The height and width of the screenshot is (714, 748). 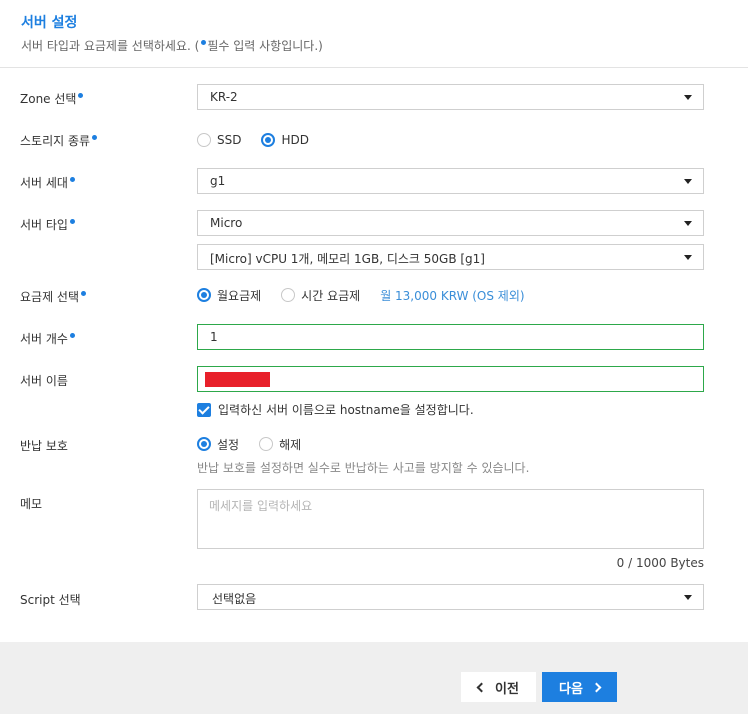 I want to click on memo-label: 메모, so click(x=31, y=504).